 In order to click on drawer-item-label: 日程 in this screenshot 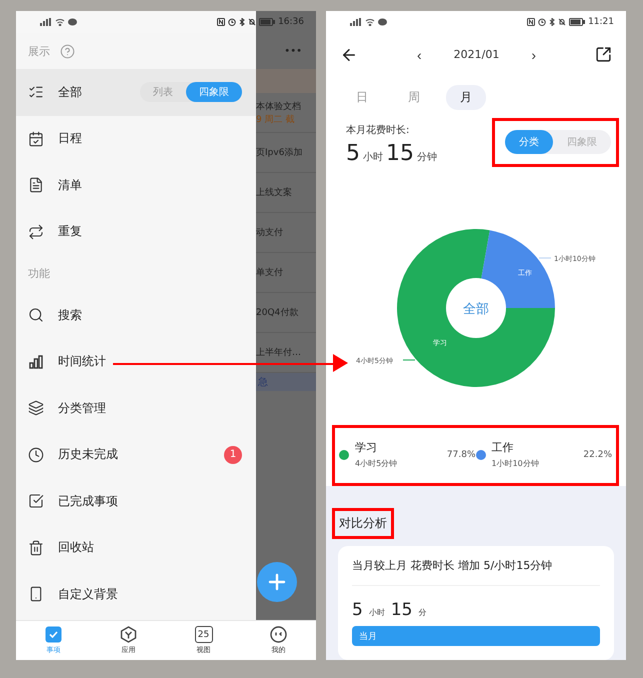, I will do `click(70, 139)`.